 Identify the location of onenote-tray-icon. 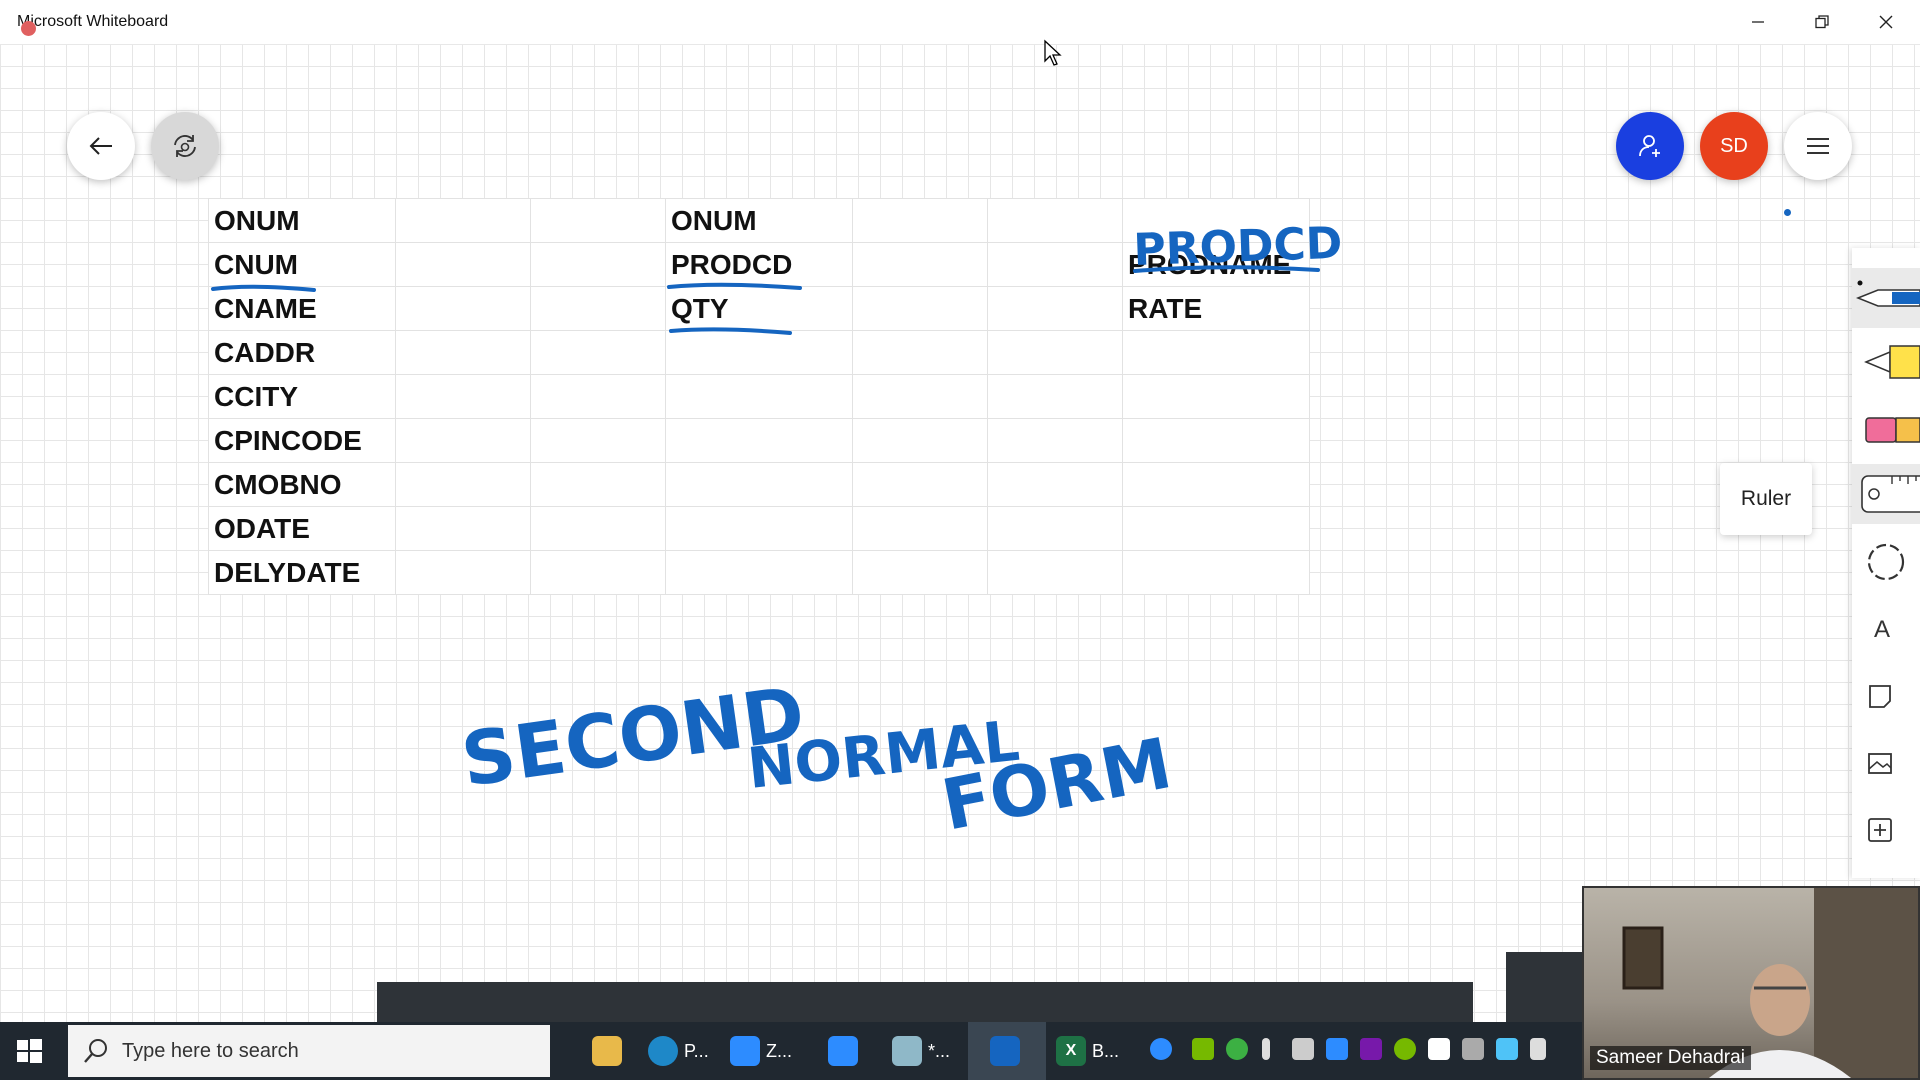
(1371, 1049).